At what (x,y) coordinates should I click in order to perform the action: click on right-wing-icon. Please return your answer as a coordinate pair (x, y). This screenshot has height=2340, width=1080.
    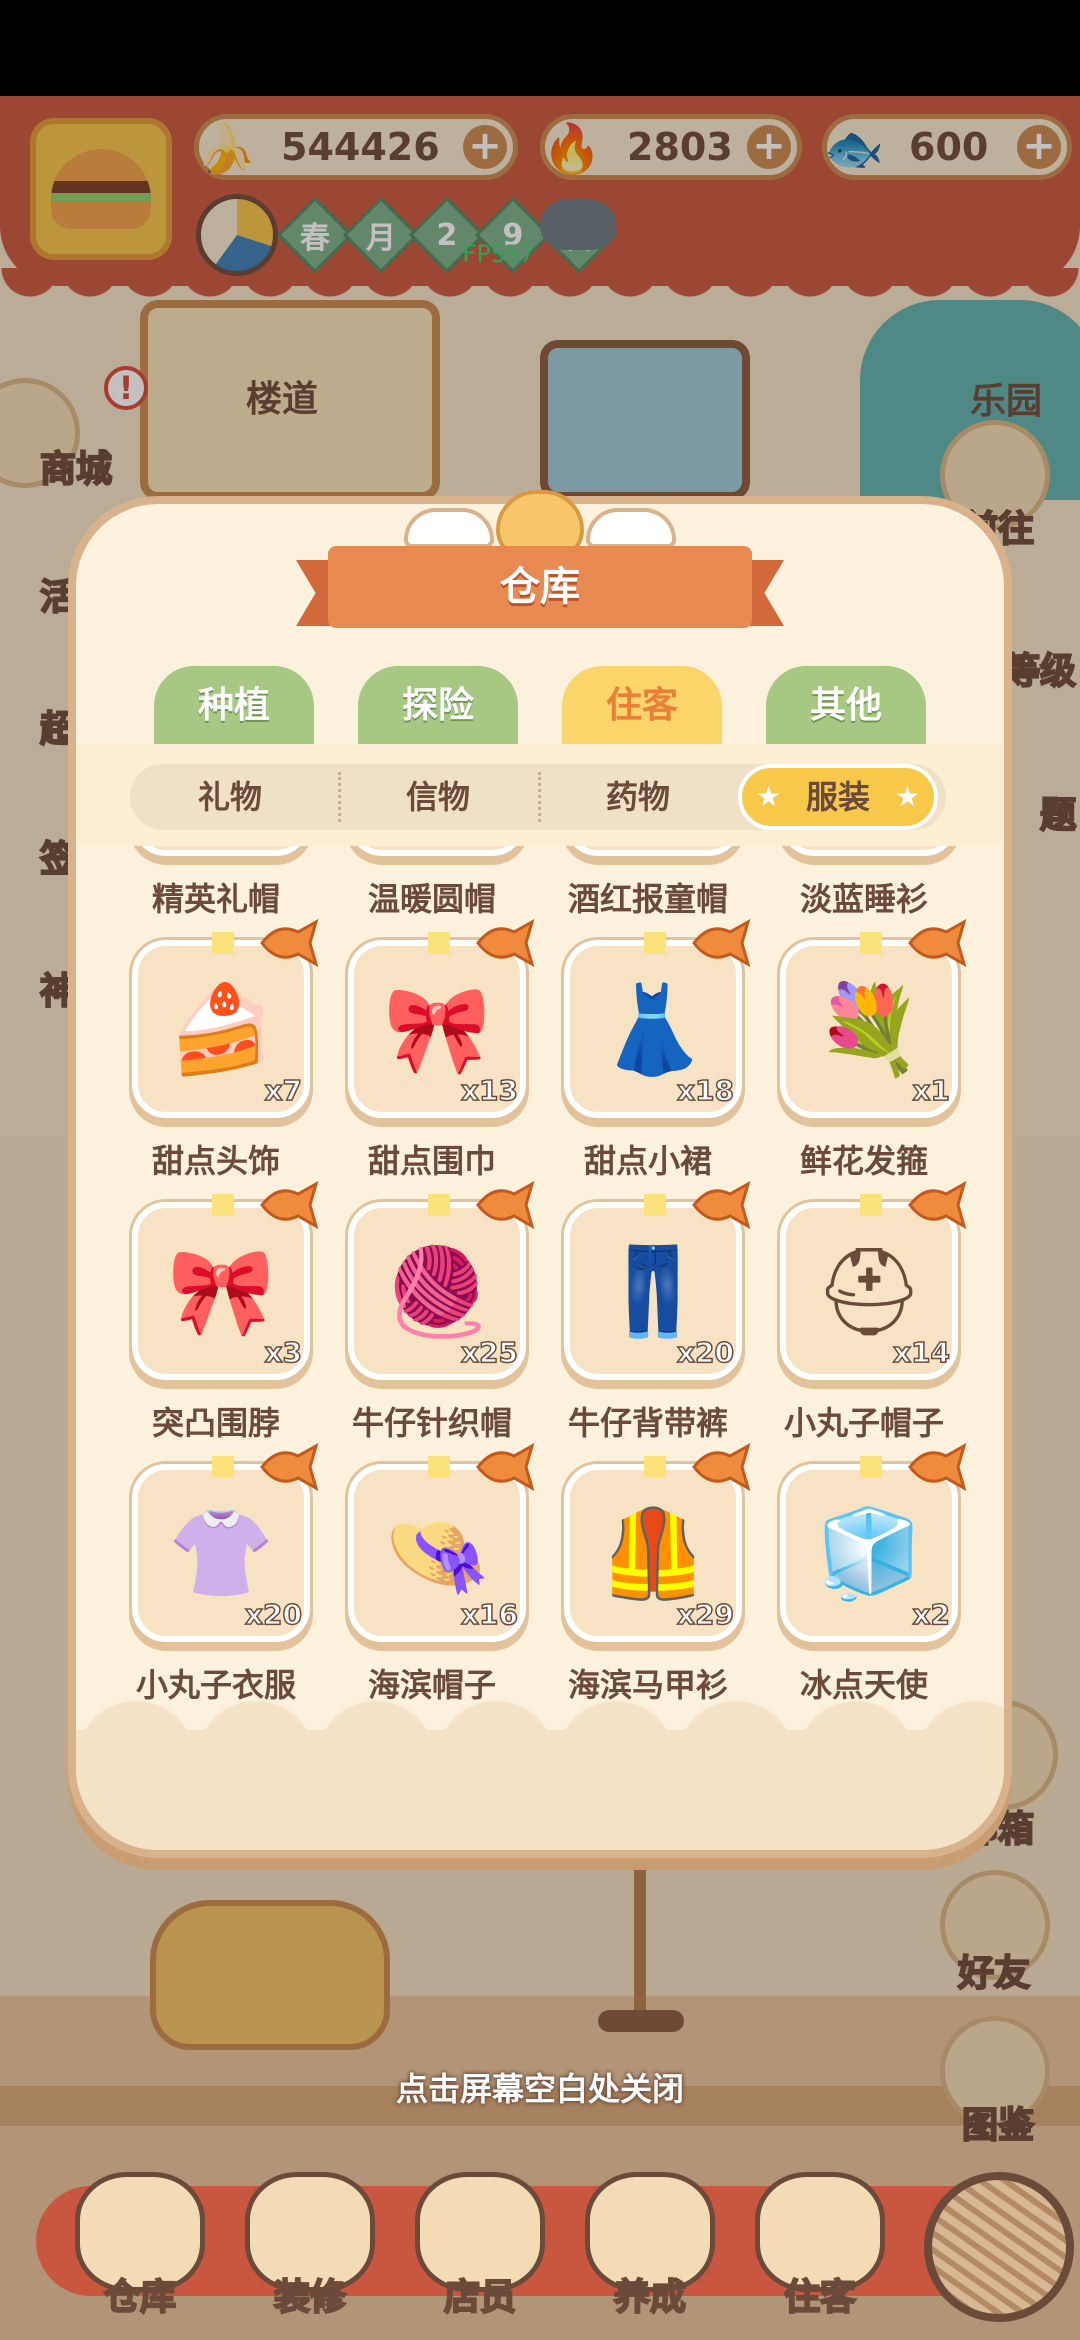
    Looking at the image, I should click on (631, 528).